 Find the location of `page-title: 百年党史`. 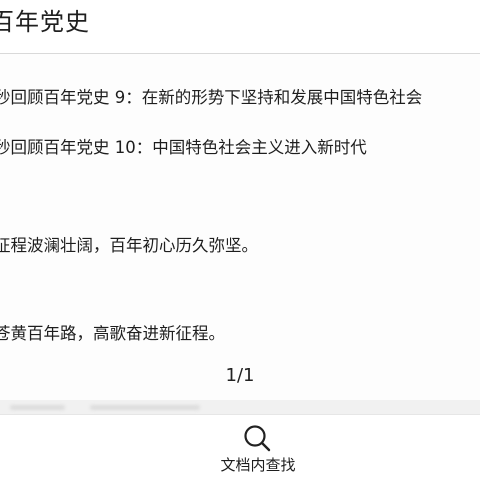

page-title: 百年党史 is located at coordinates (45, 22).